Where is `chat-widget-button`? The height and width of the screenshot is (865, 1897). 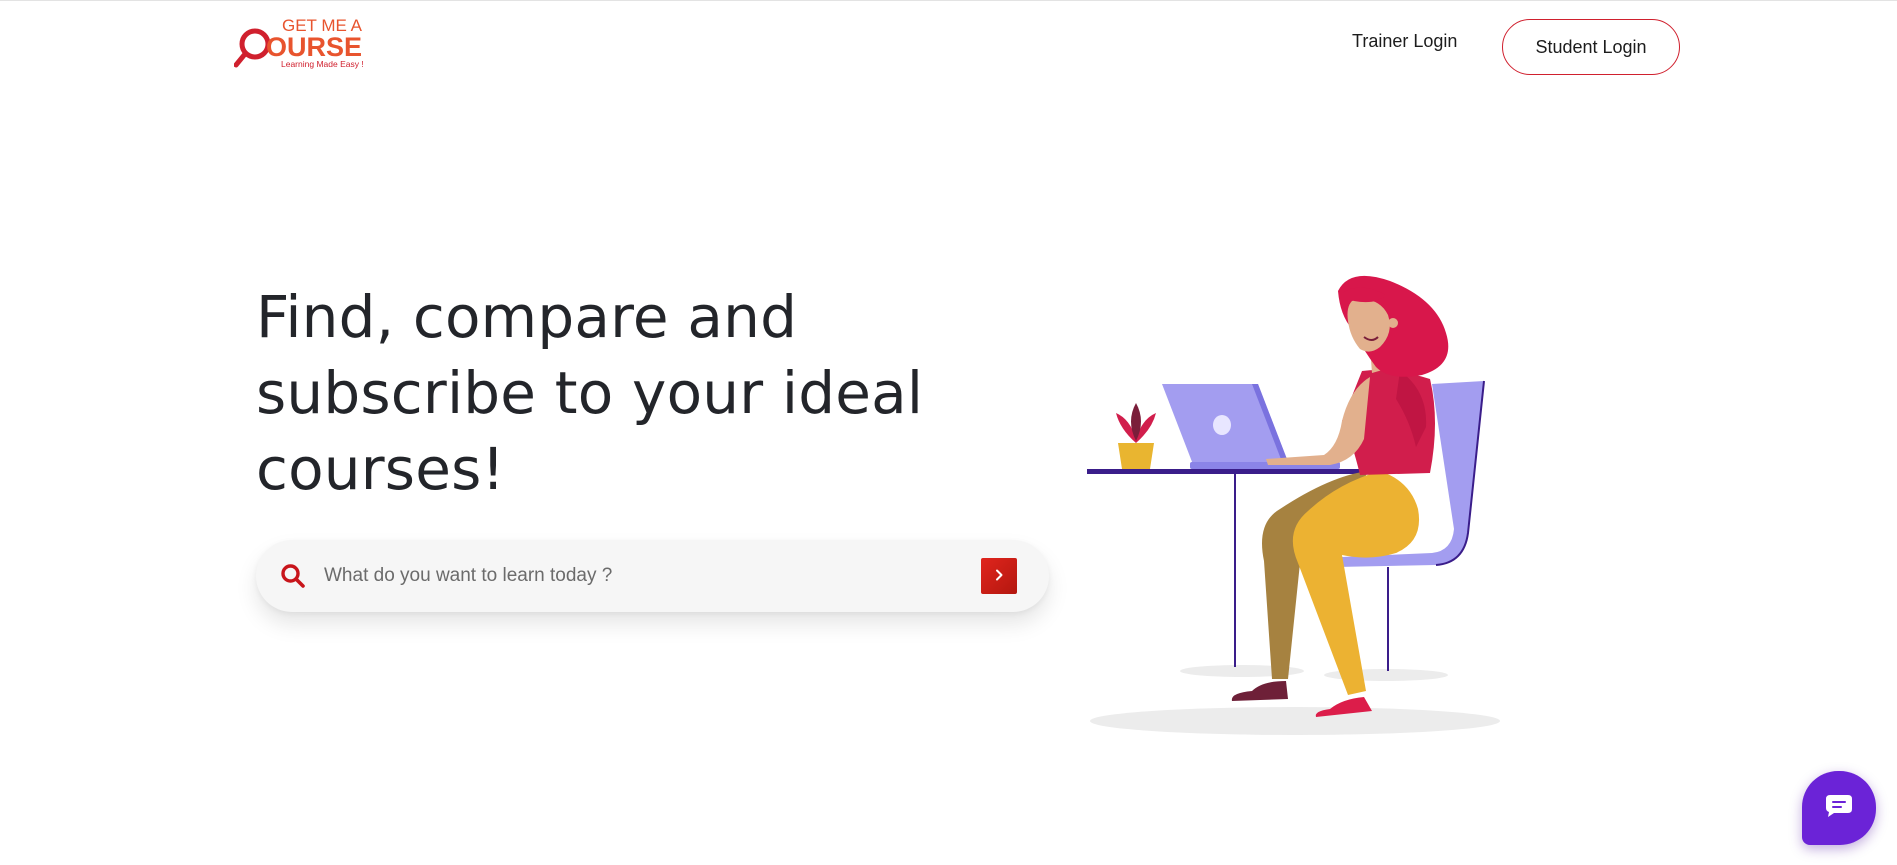 chat-widget-button is located at coordinates (1839, 808).